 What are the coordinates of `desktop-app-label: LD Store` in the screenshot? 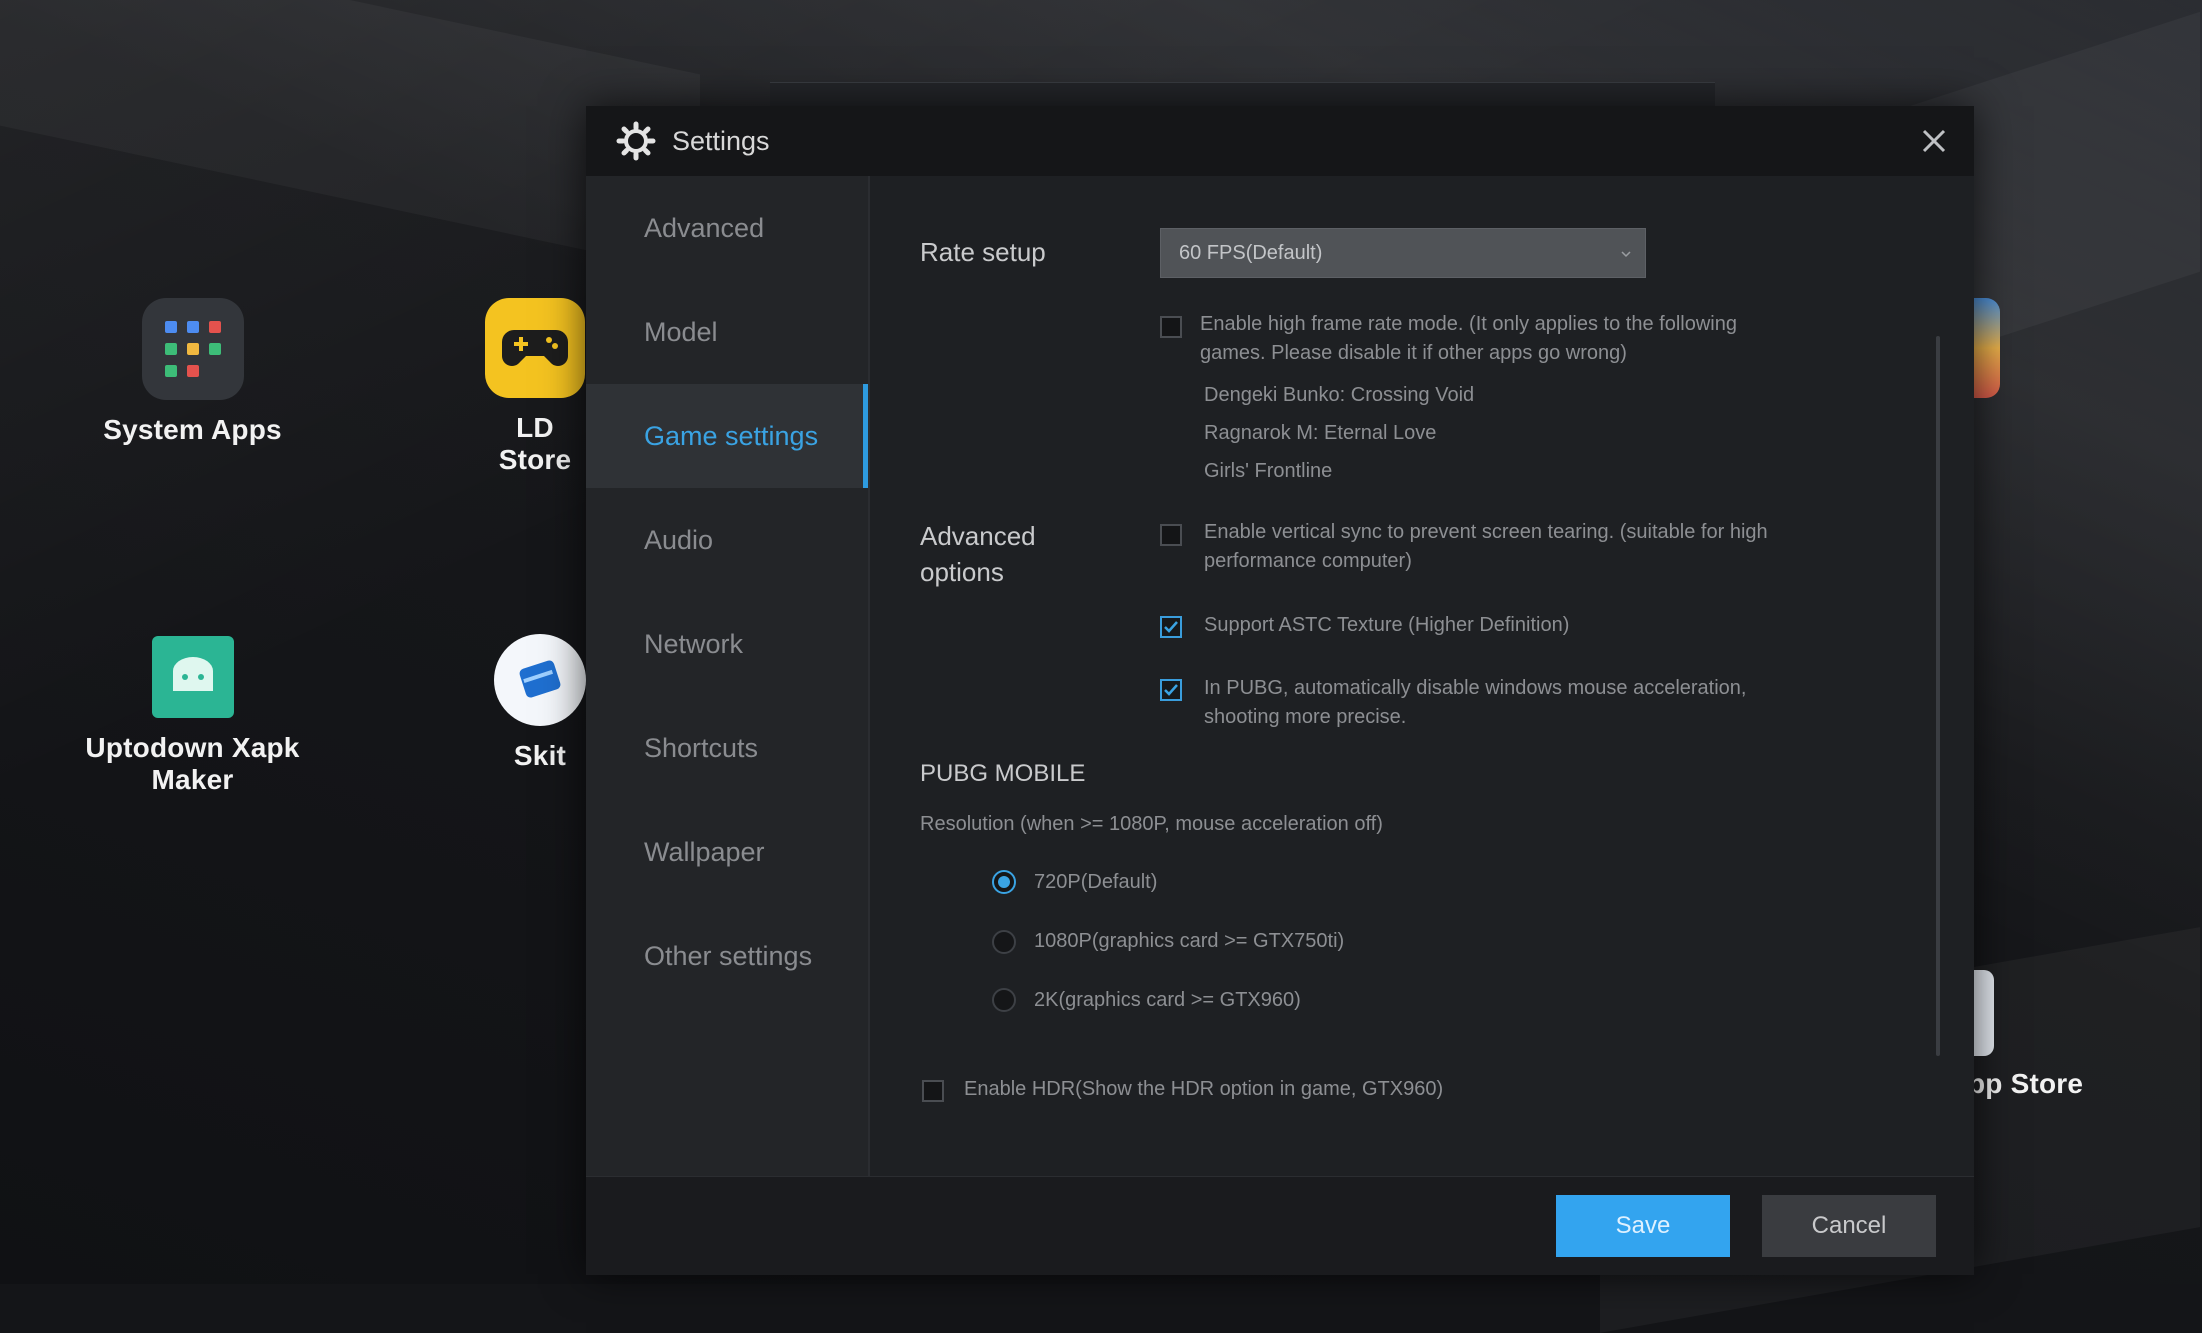 It's located at (535, 443).